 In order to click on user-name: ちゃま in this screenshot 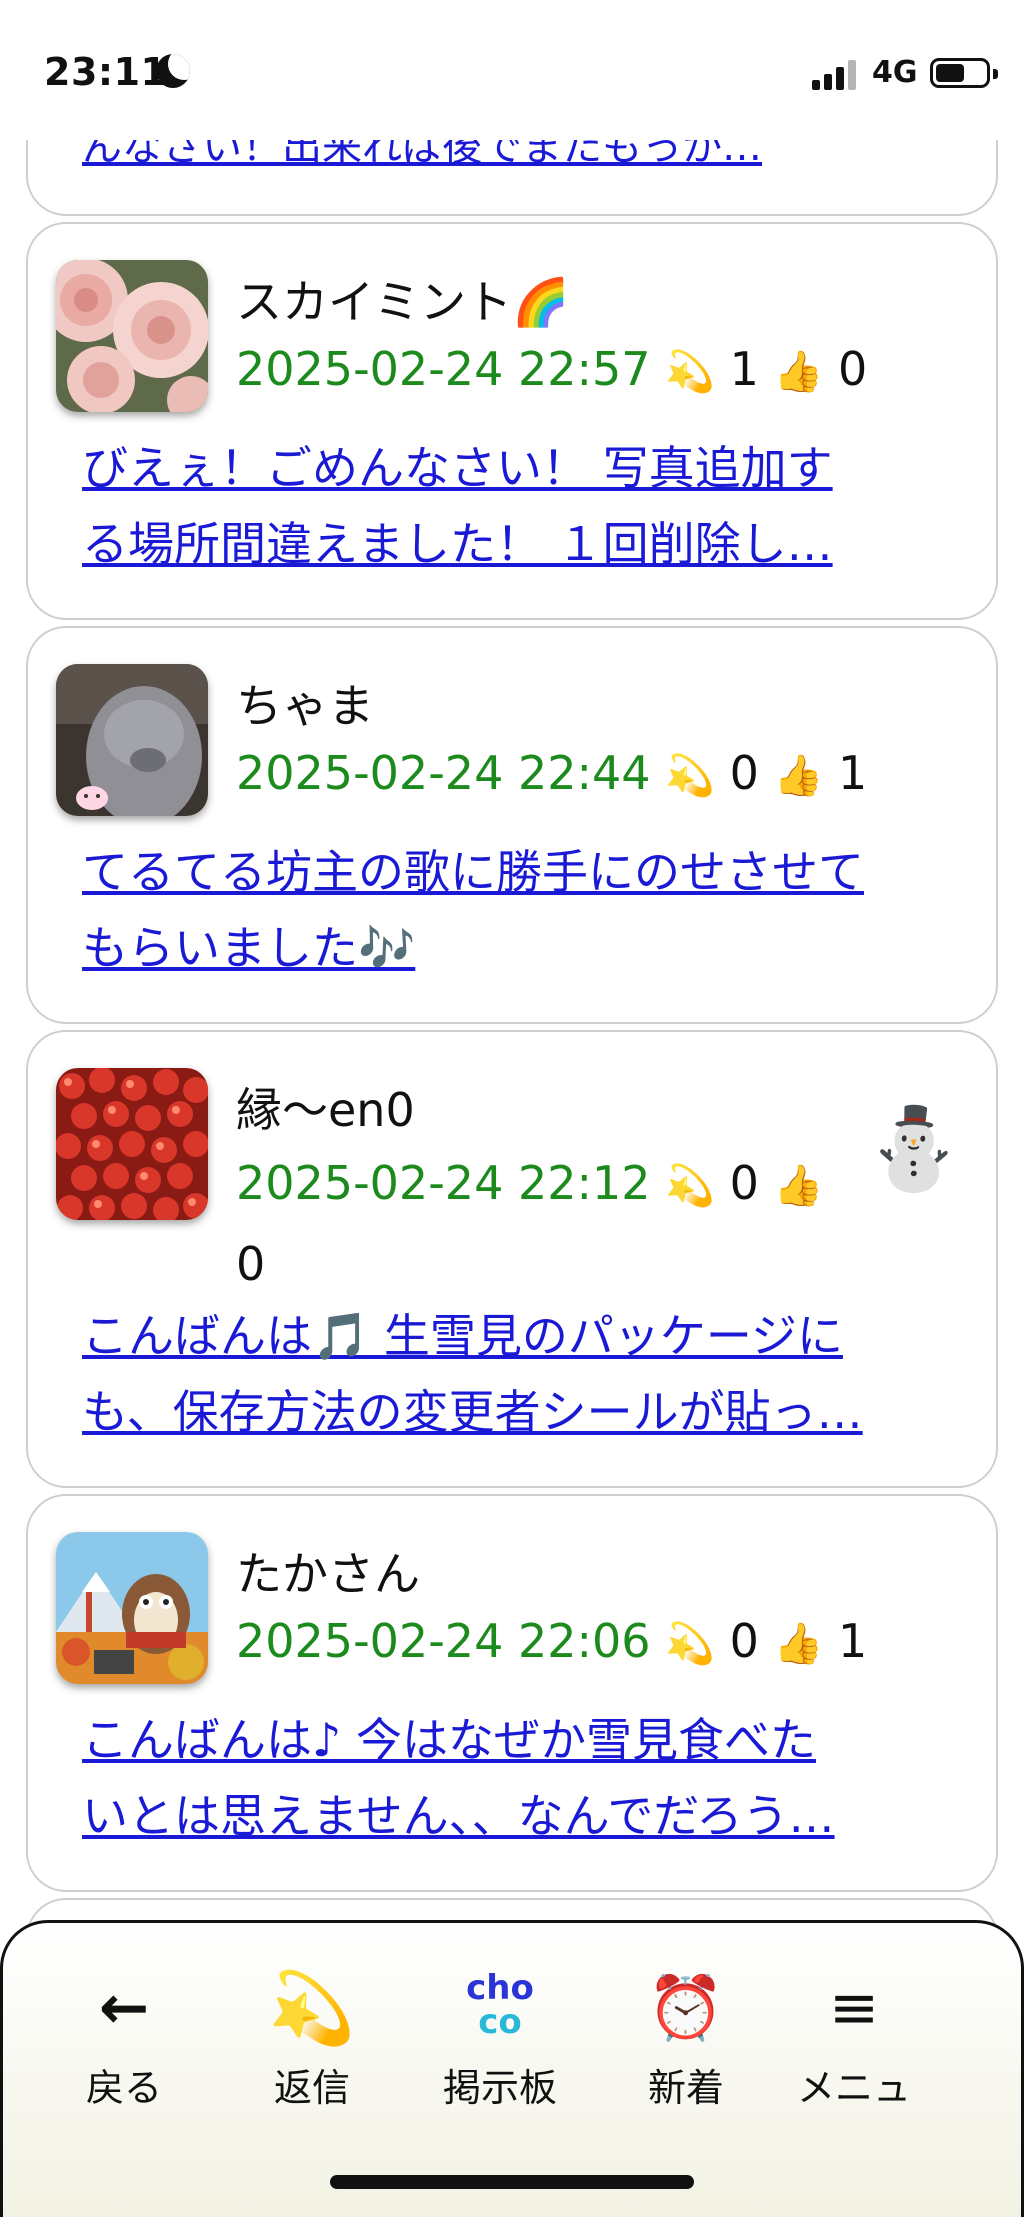, I will do `click(305, 703)`.